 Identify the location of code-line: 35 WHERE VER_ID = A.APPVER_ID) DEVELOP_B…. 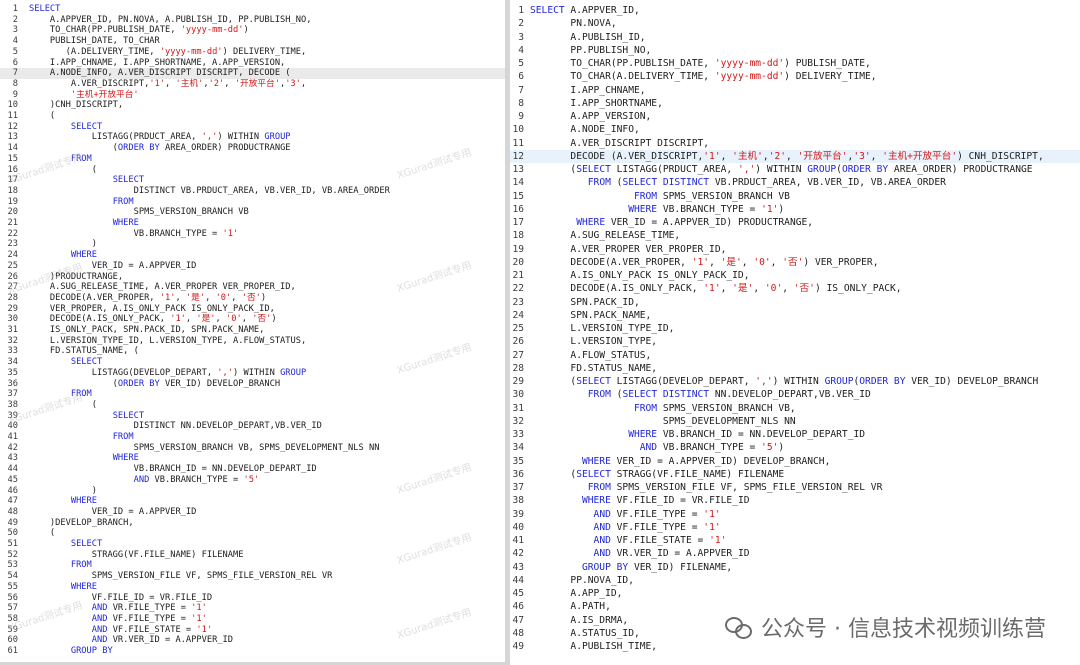
(795, 461).